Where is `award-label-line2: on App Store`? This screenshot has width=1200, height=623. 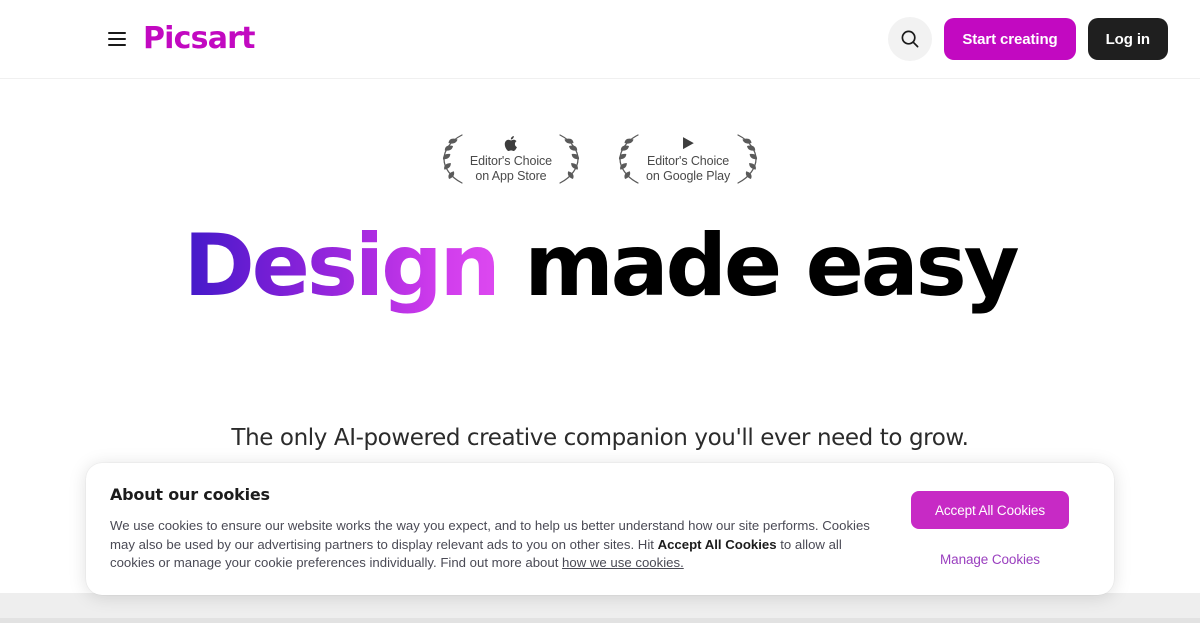 award-label-line2: on App Store is located at coordinates (511, 176).